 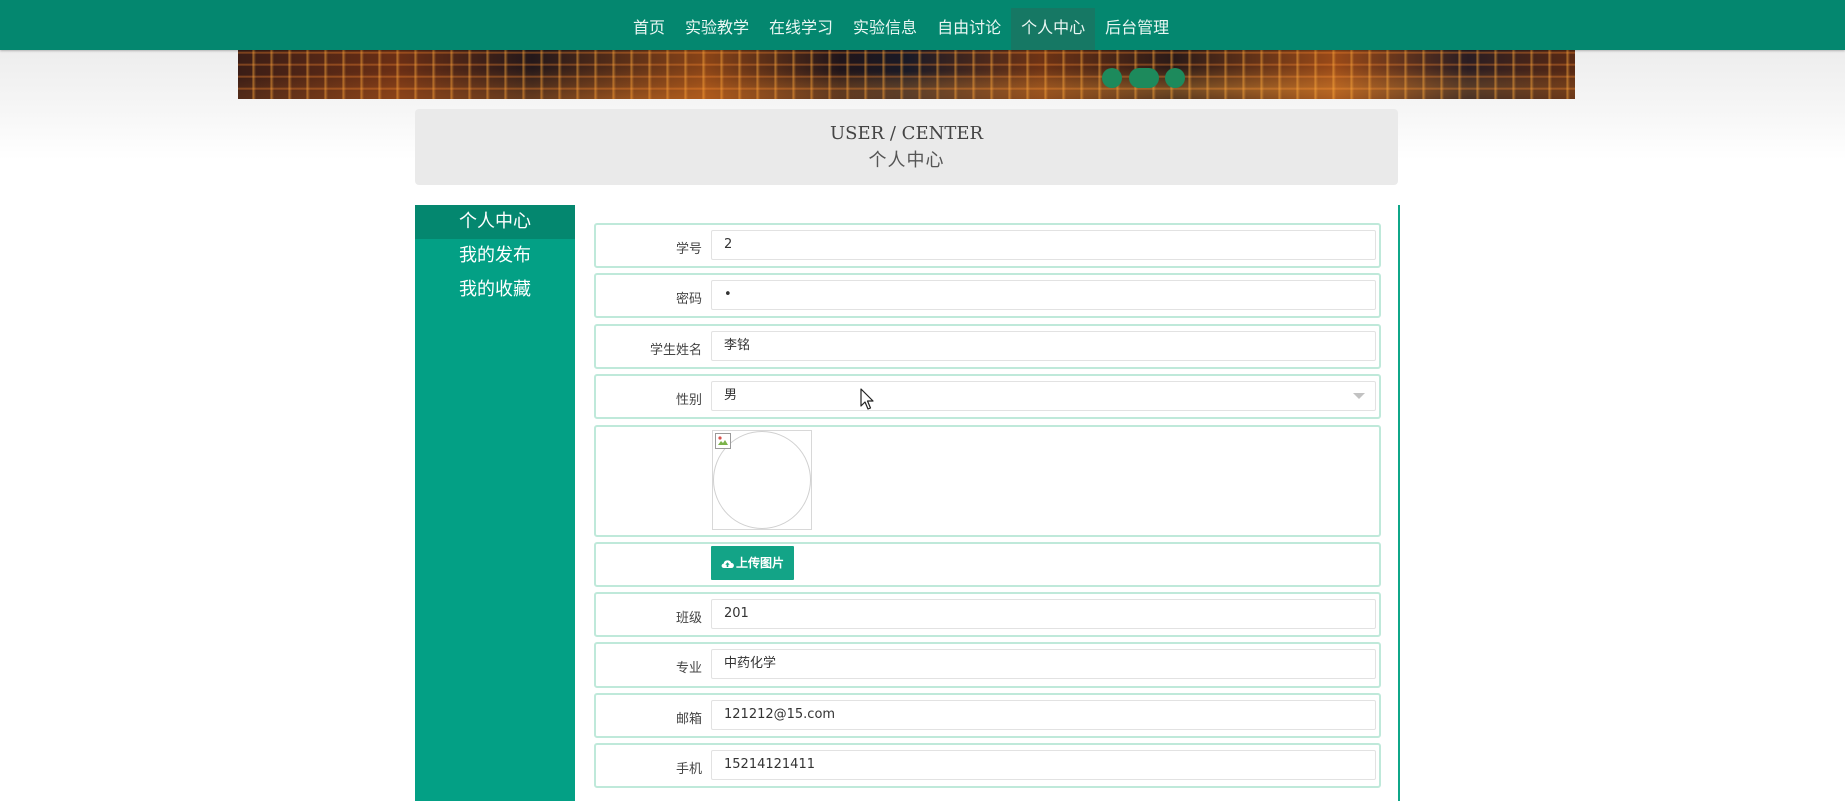 I want to click on content-border, so click(x=1399, y=503).